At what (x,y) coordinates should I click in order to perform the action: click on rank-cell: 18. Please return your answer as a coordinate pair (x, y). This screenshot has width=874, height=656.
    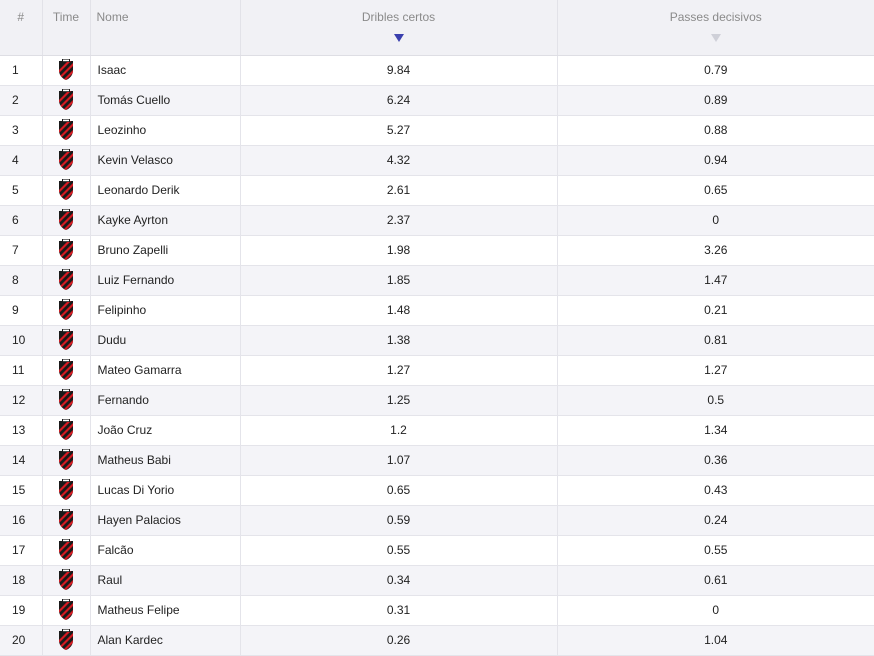
    Looking at the image, I should click on (21, 580).